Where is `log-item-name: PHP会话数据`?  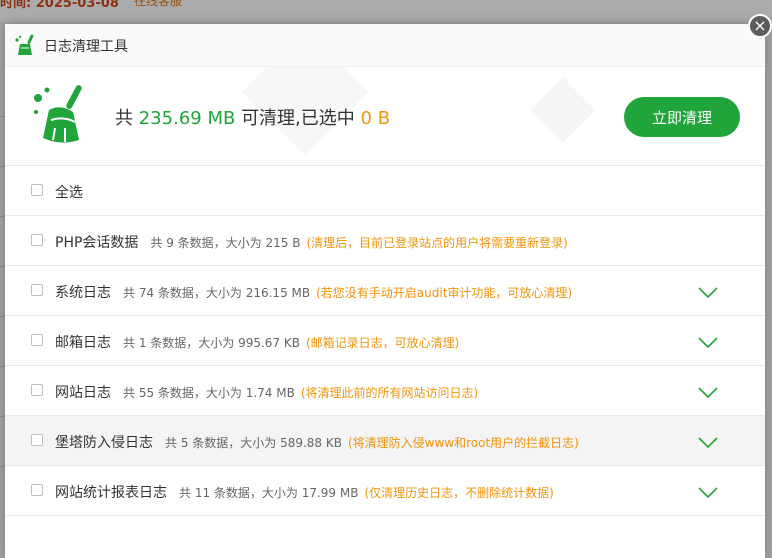 log-item-name: PHP会话数据 is located at coordinates (97, 243).